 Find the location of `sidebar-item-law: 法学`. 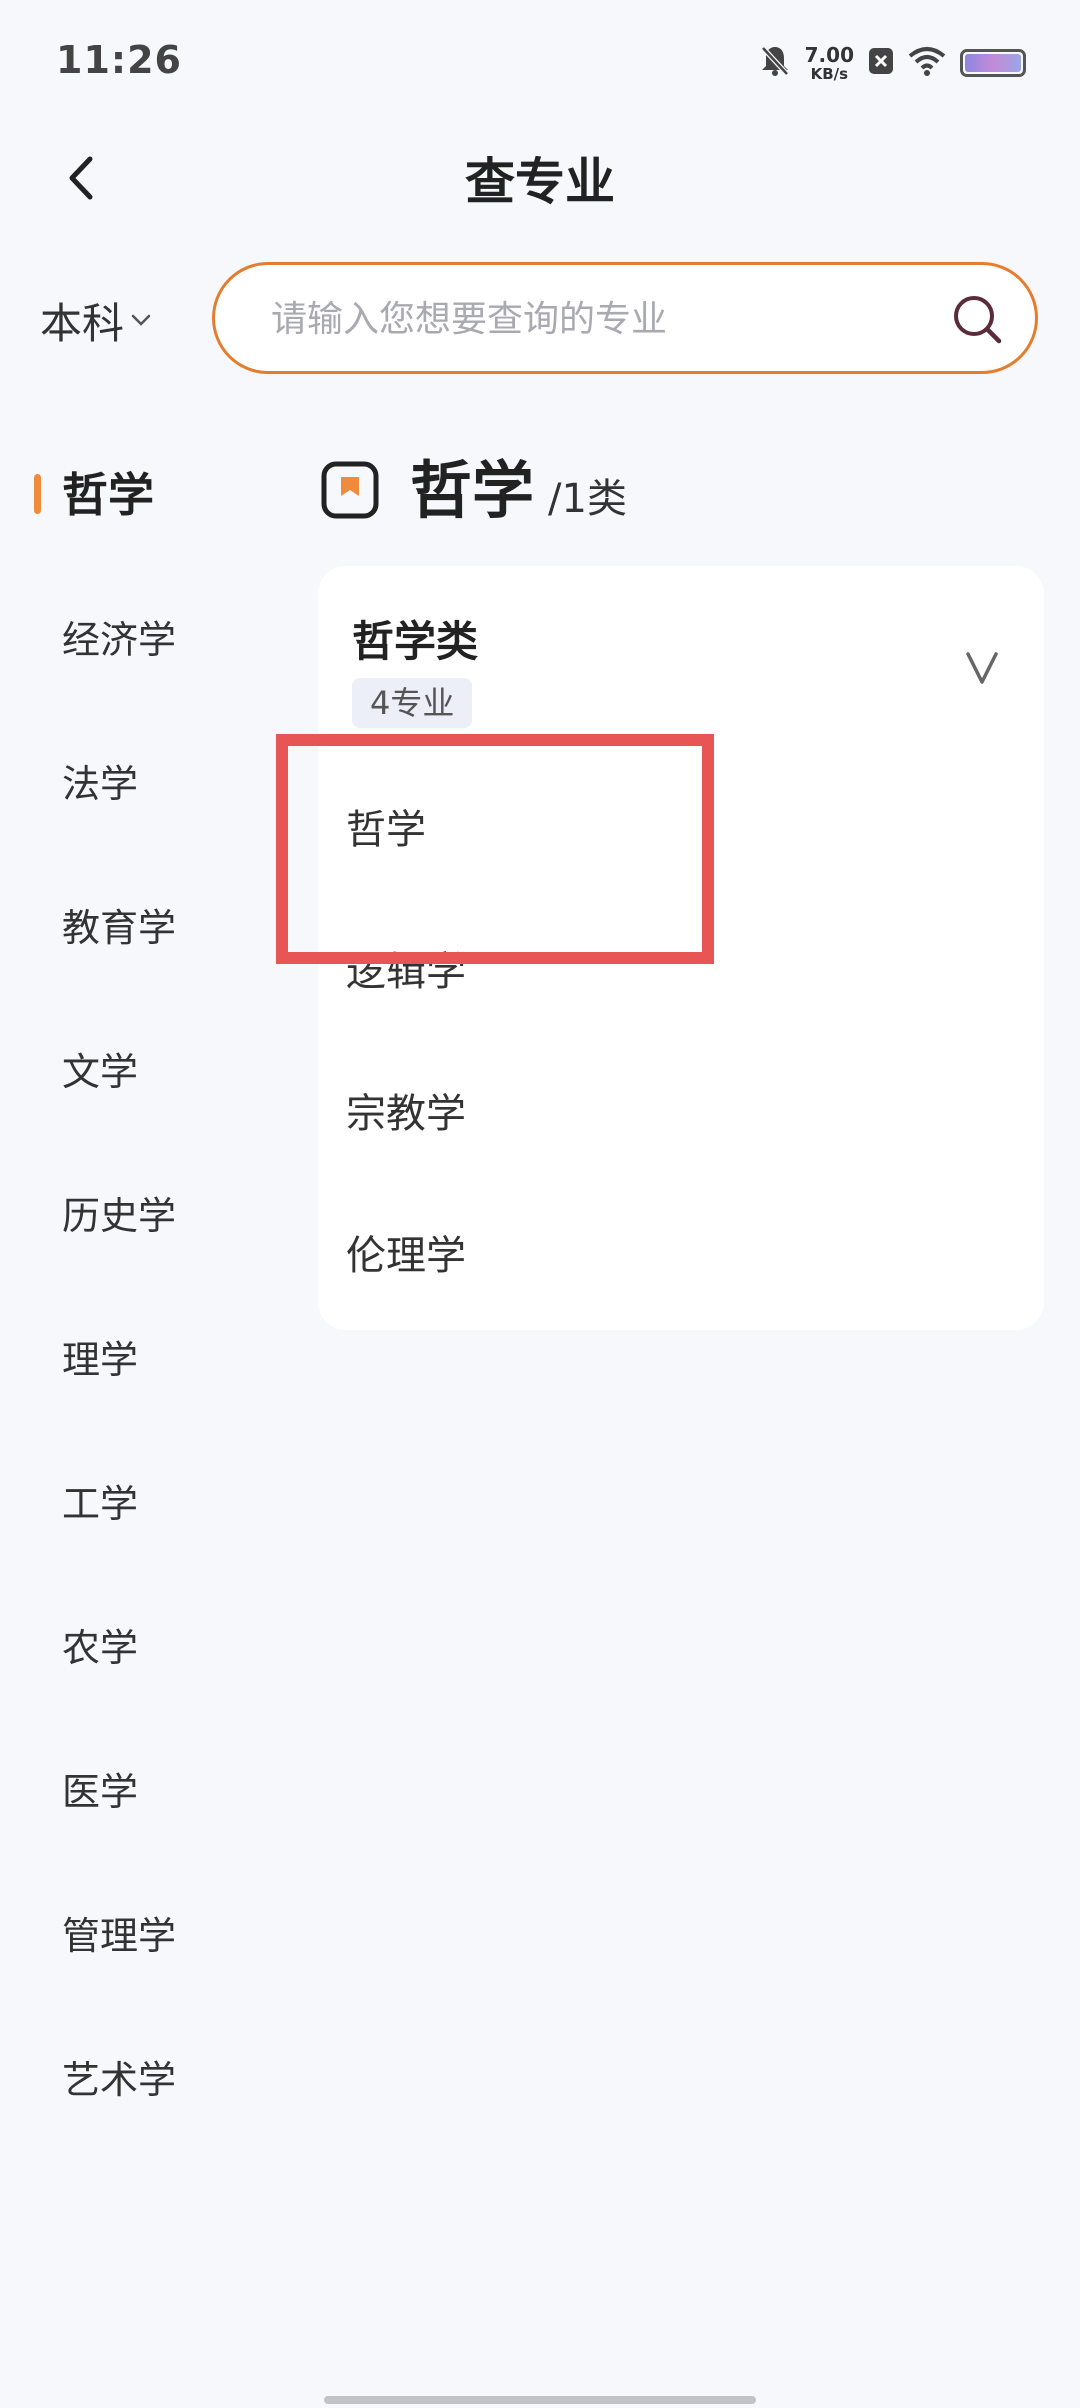

sidebar-item-law: 法学 is located at coordinates (150, 780).